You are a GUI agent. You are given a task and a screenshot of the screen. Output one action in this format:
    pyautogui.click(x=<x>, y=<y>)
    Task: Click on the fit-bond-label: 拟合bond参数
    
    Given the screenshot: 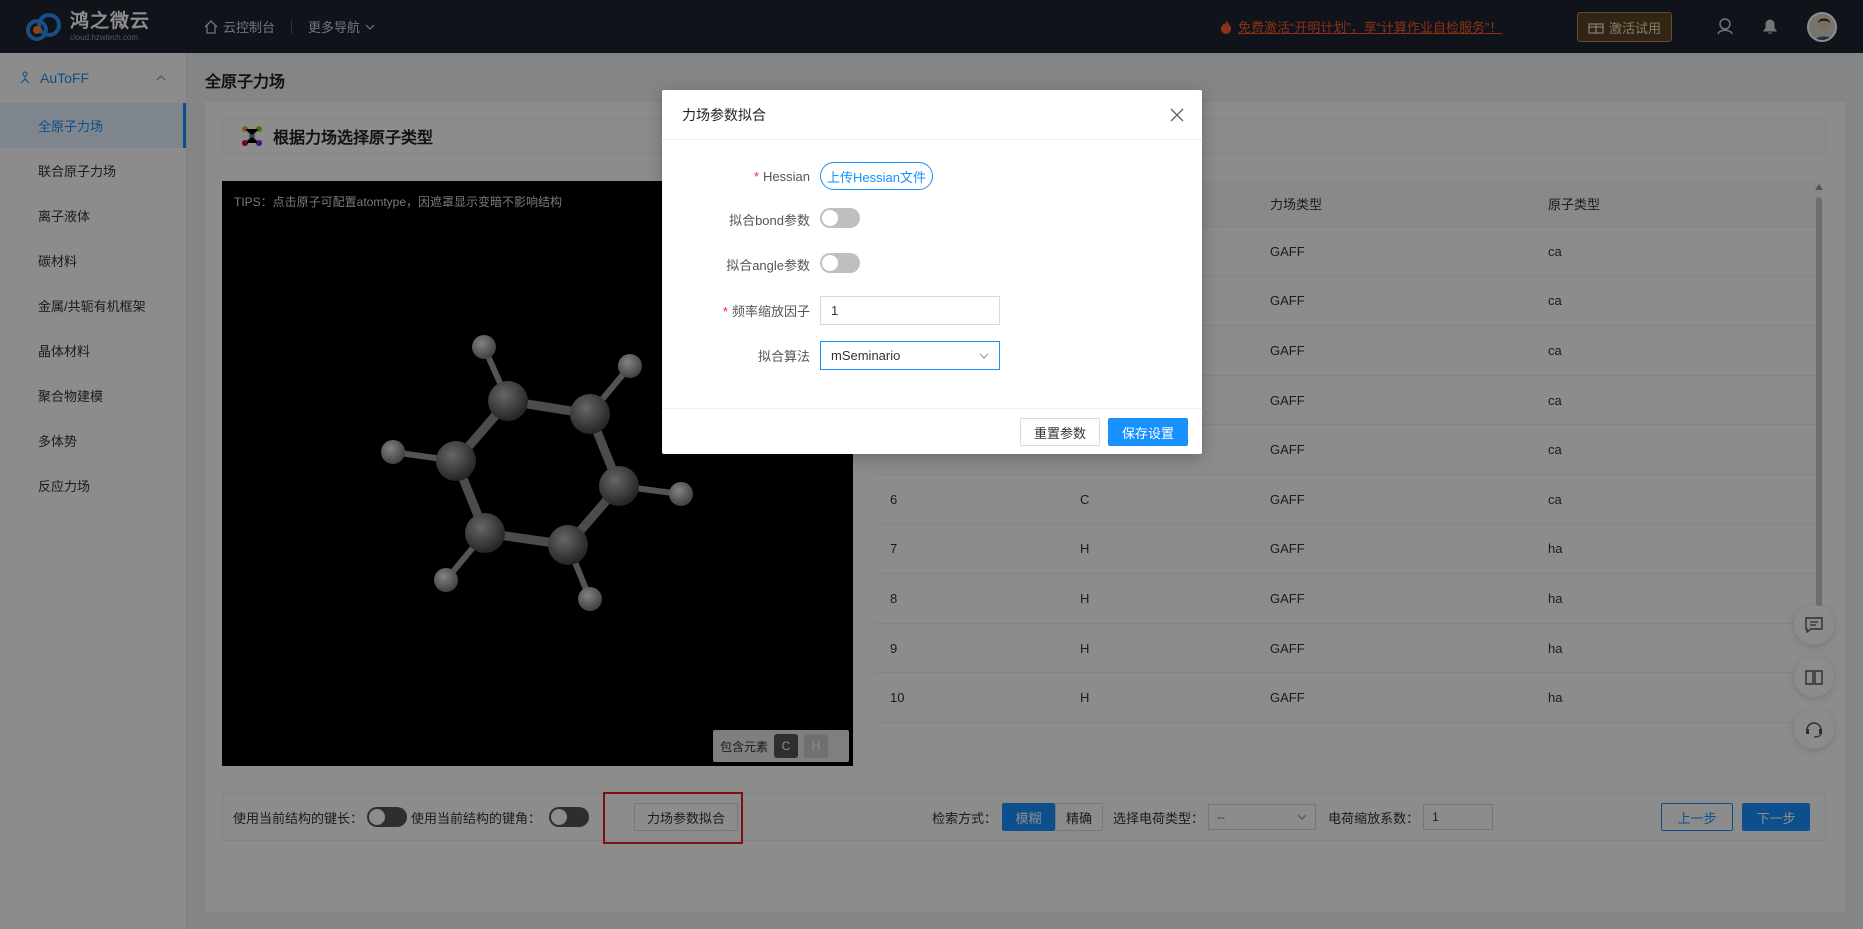 What is the action you would take?
    pyautogui.click(x=769, y=220)
    